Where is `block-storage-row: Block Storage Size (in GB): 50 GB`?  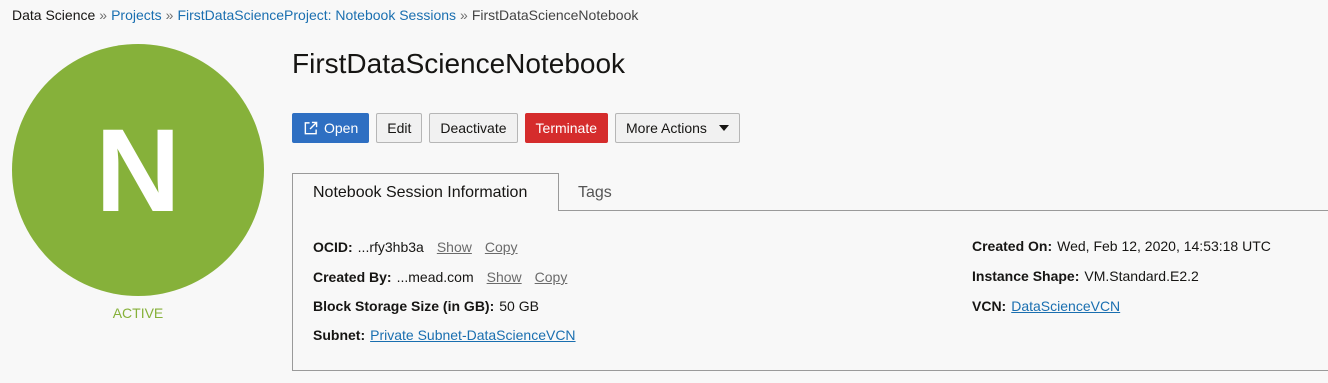 block-storage-row: Block Storage Size (in GB): 50 GB is located at coordinates (426, 306).